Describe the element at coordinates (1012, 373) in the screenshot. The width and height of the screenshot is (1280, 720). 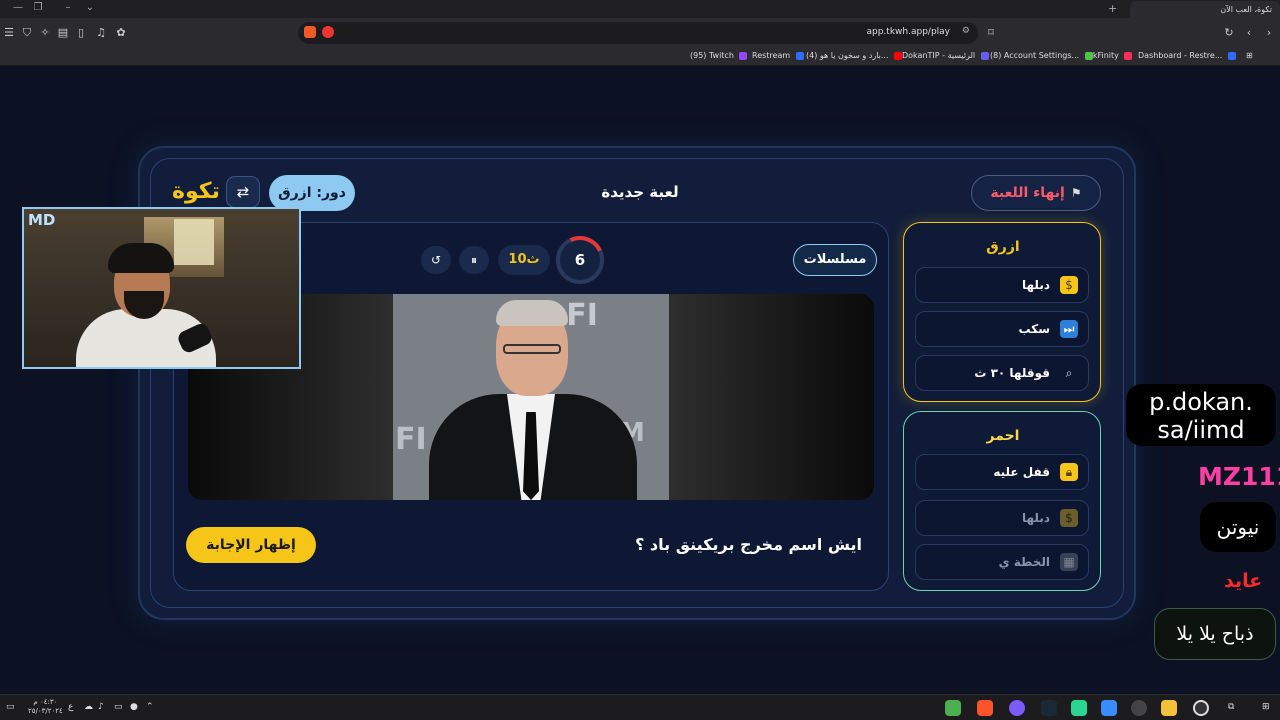
I see `lifeline-label: قوقلها ٣٠ ث` at that location.